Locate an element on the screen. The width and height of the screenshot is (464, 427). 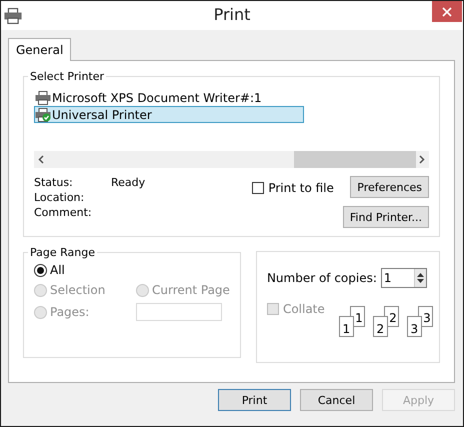
page-sheet: 1 is located at coordinates (346, 326).